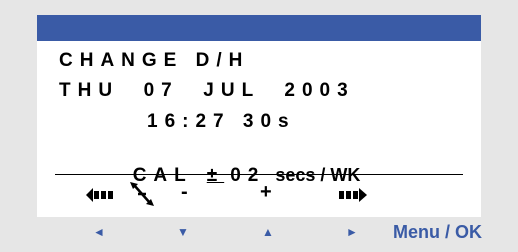 Image resolution: width=518 pixels, height=252 pixels. I want to click on key-legend: ◄ ▼ ▲ ► Menu / OK, so click(259, 237).